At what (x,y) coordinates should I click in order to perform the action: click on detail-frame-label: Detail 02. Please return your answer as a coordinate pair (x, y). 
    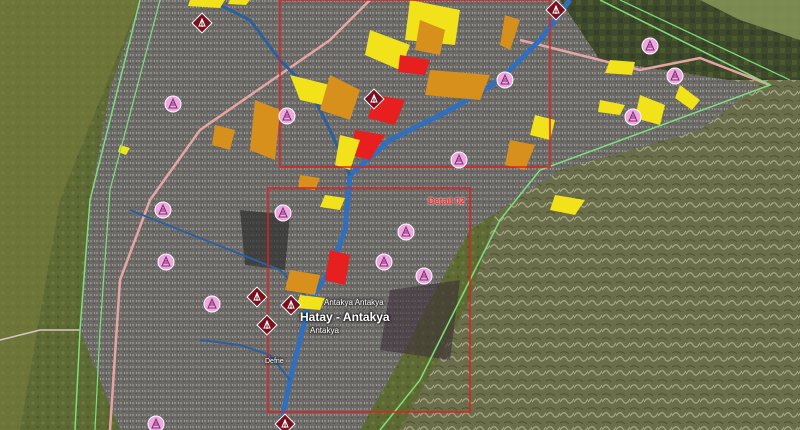
    Looking at the image, I should click on (447, 201).